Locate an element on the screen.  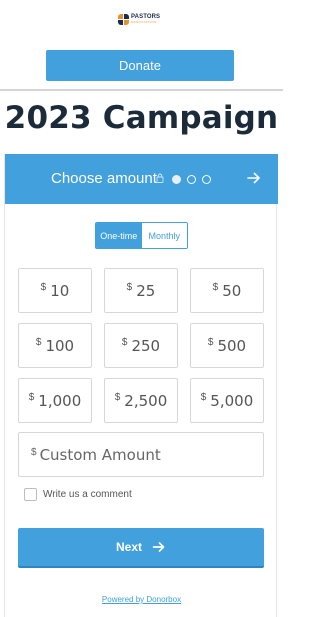
amount-option-100: $ 100 is located at coordinates (55, 345).